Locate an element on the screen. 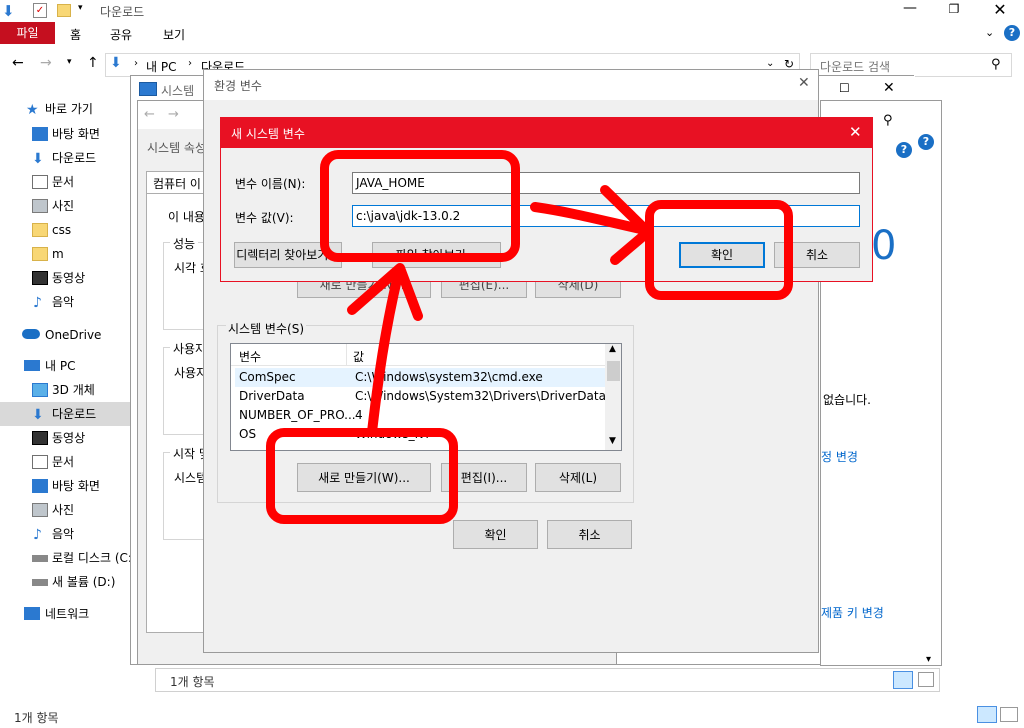 This screenshot has height=728, width=1024. annotation-arrow-up-head is located at coordinates (385, 292).